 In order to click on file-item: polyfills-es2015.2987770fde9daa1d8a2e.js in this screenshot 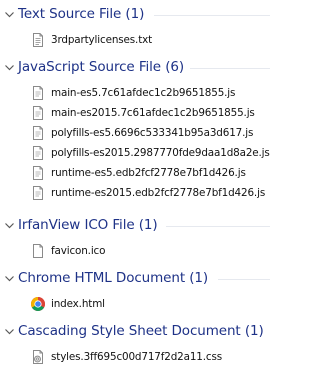, I will do `click(150, 153)`.